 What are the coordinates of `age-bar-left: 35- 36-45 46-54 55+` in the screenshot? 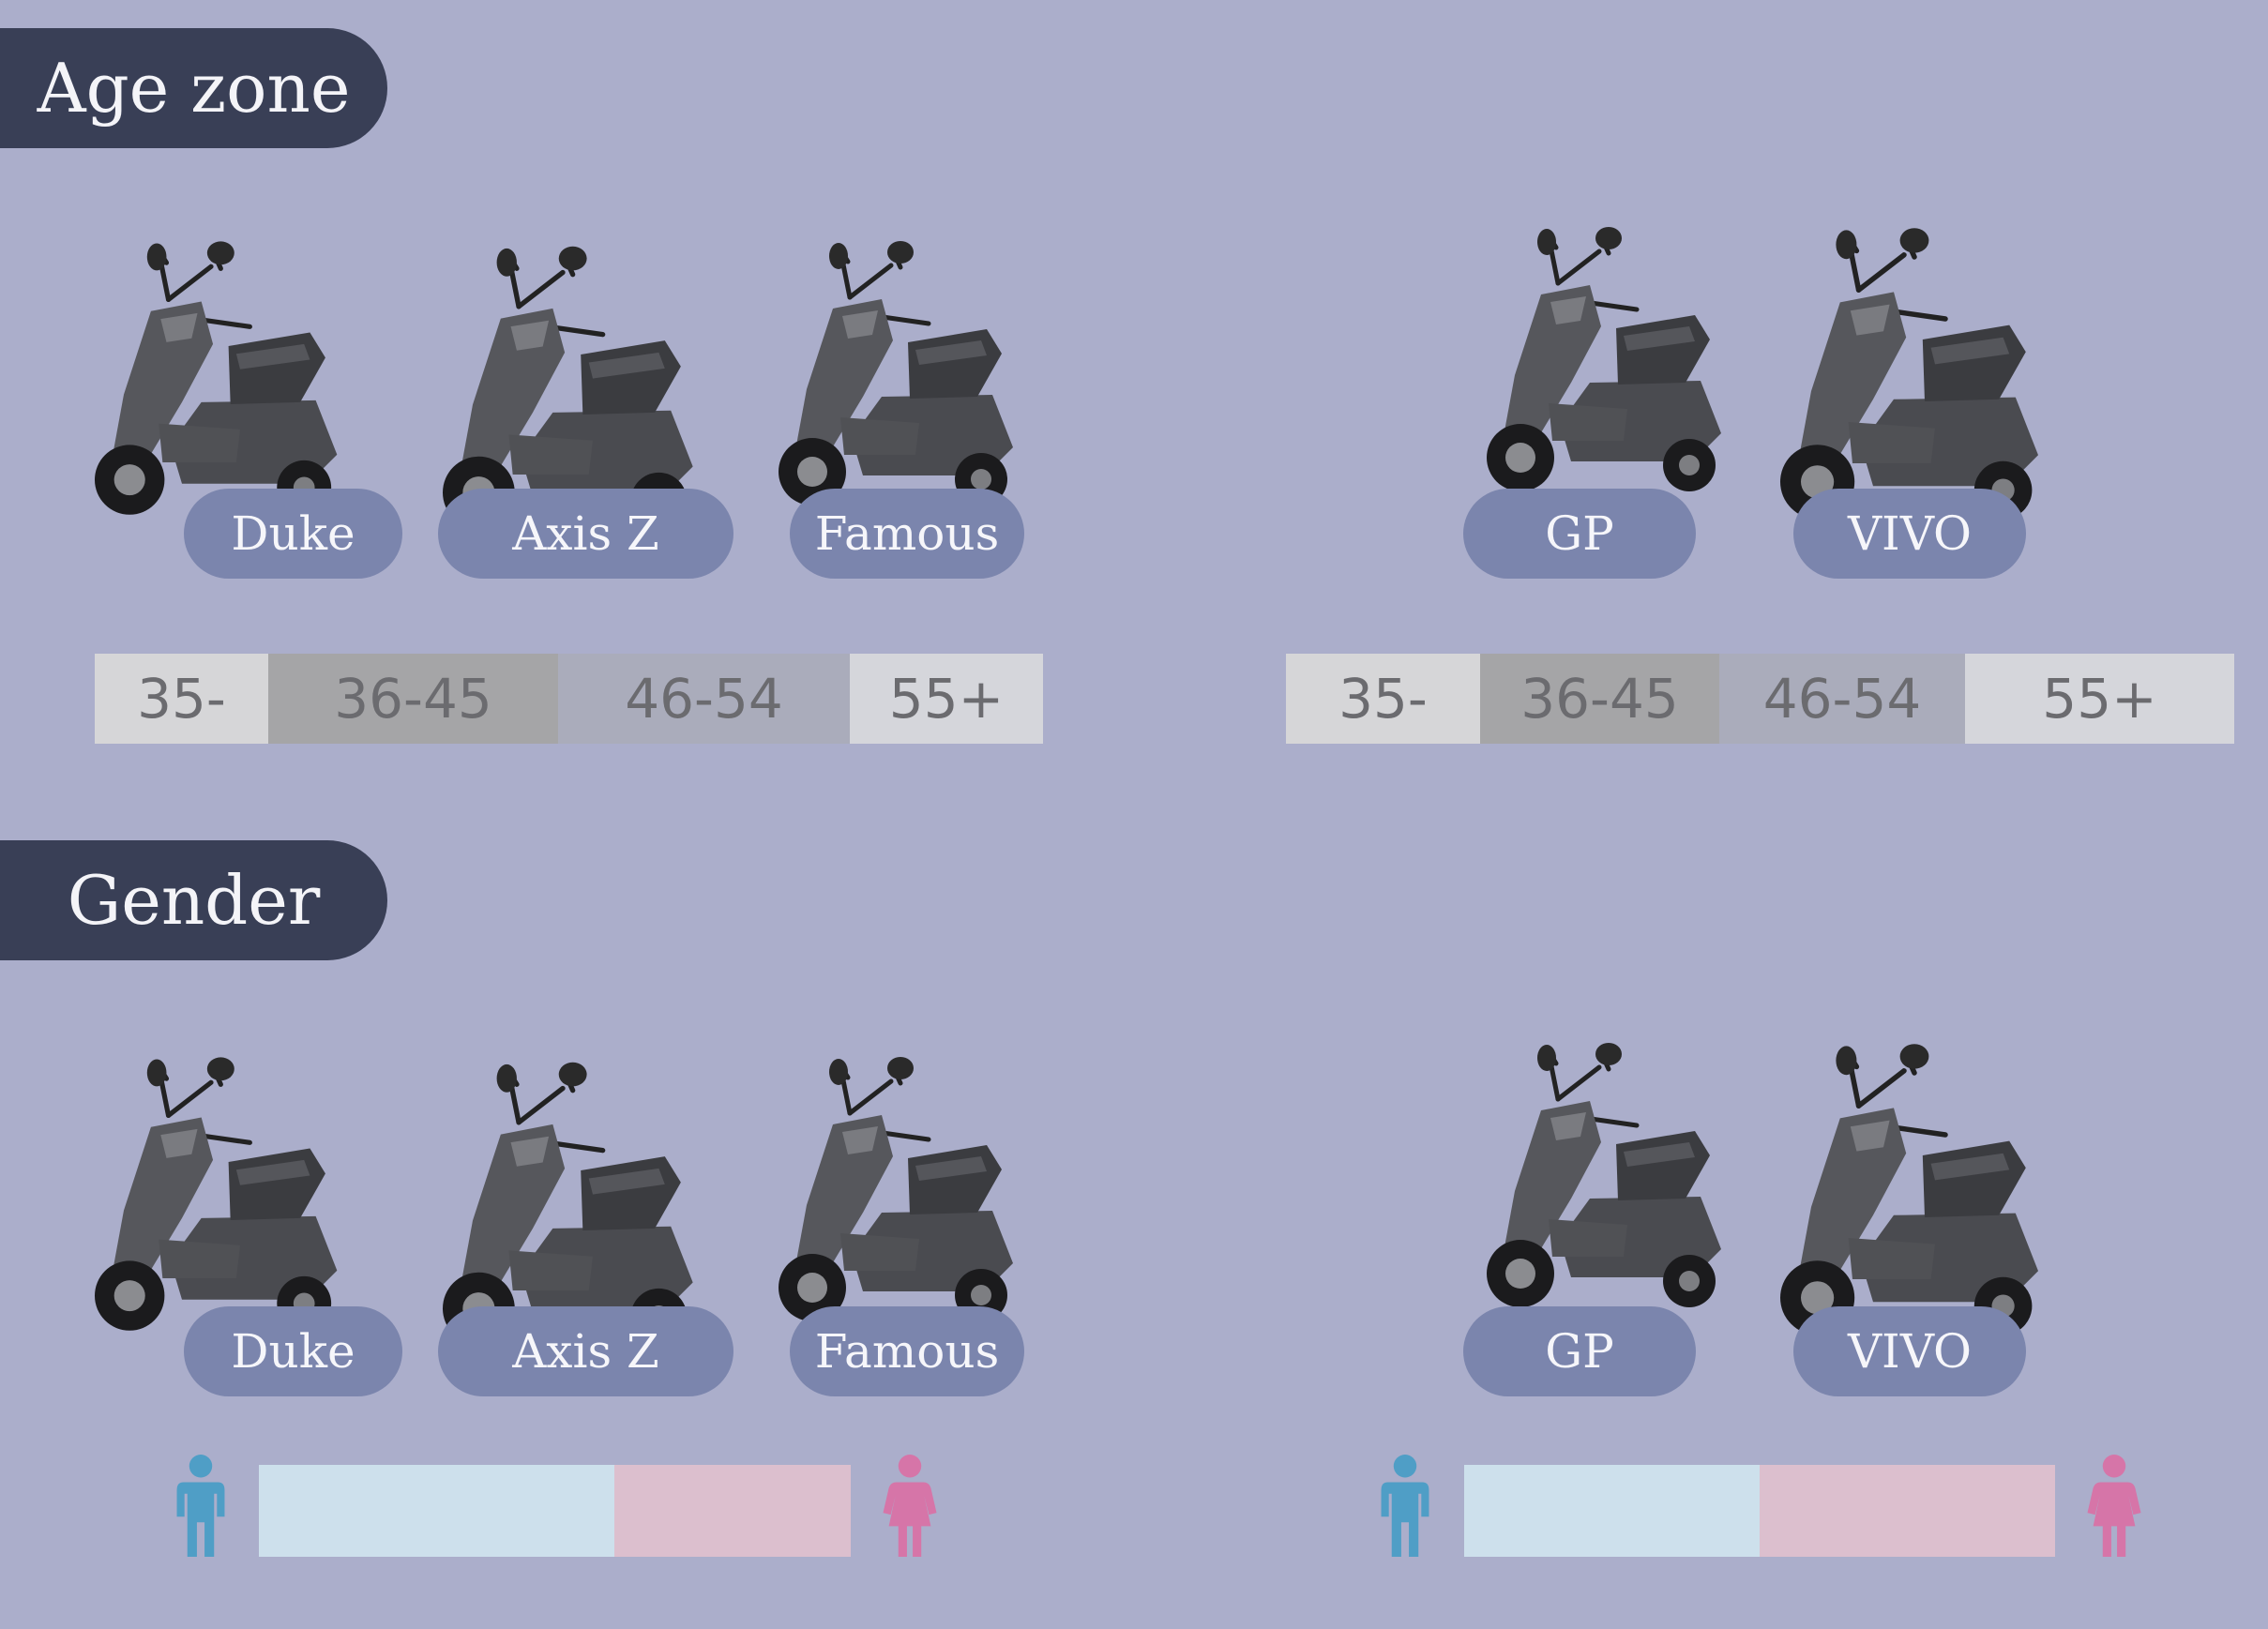 It's located at (569, 699).